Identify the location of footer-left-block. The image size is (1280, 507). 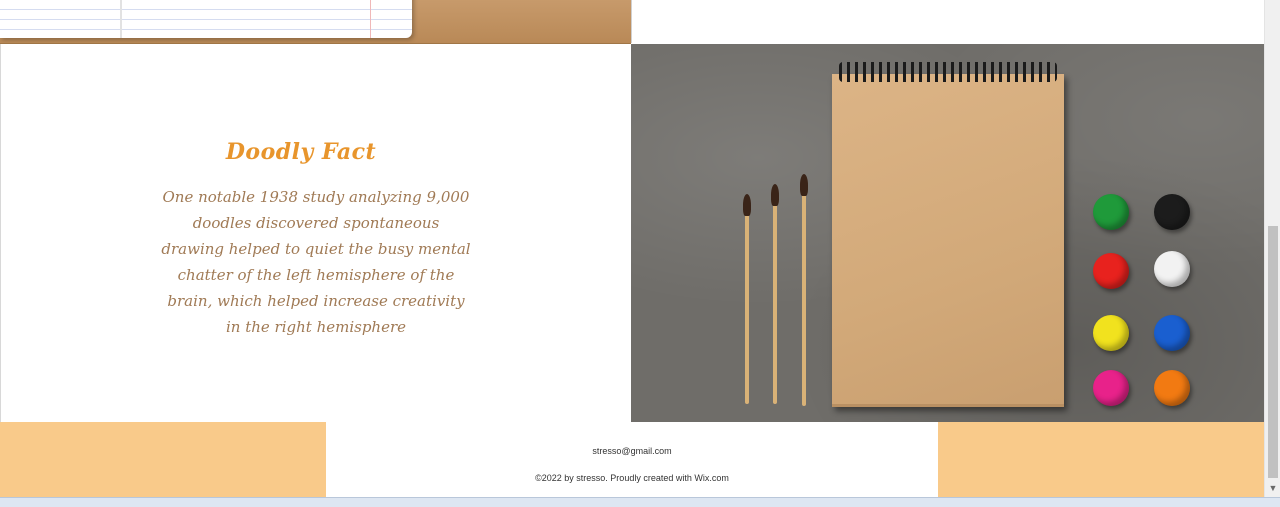
(163, 459).